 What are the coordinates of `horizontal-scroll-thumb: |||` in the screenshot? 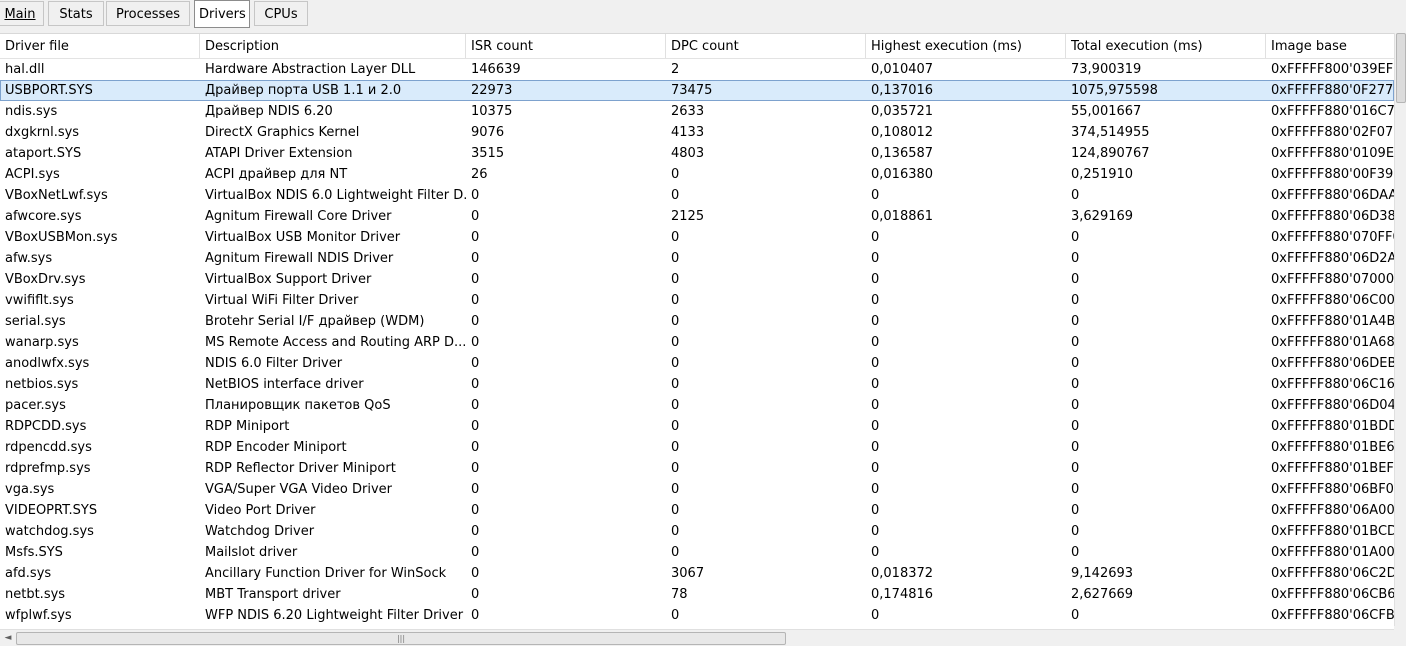 It's located at (401, 638).